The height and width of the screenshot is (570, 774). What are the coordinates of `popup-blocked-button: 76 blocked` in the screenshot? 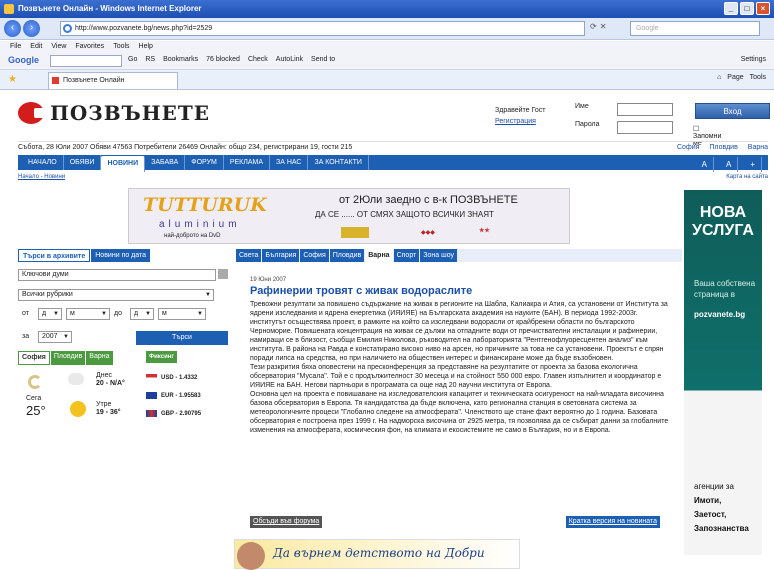 It's located at (223, 59).